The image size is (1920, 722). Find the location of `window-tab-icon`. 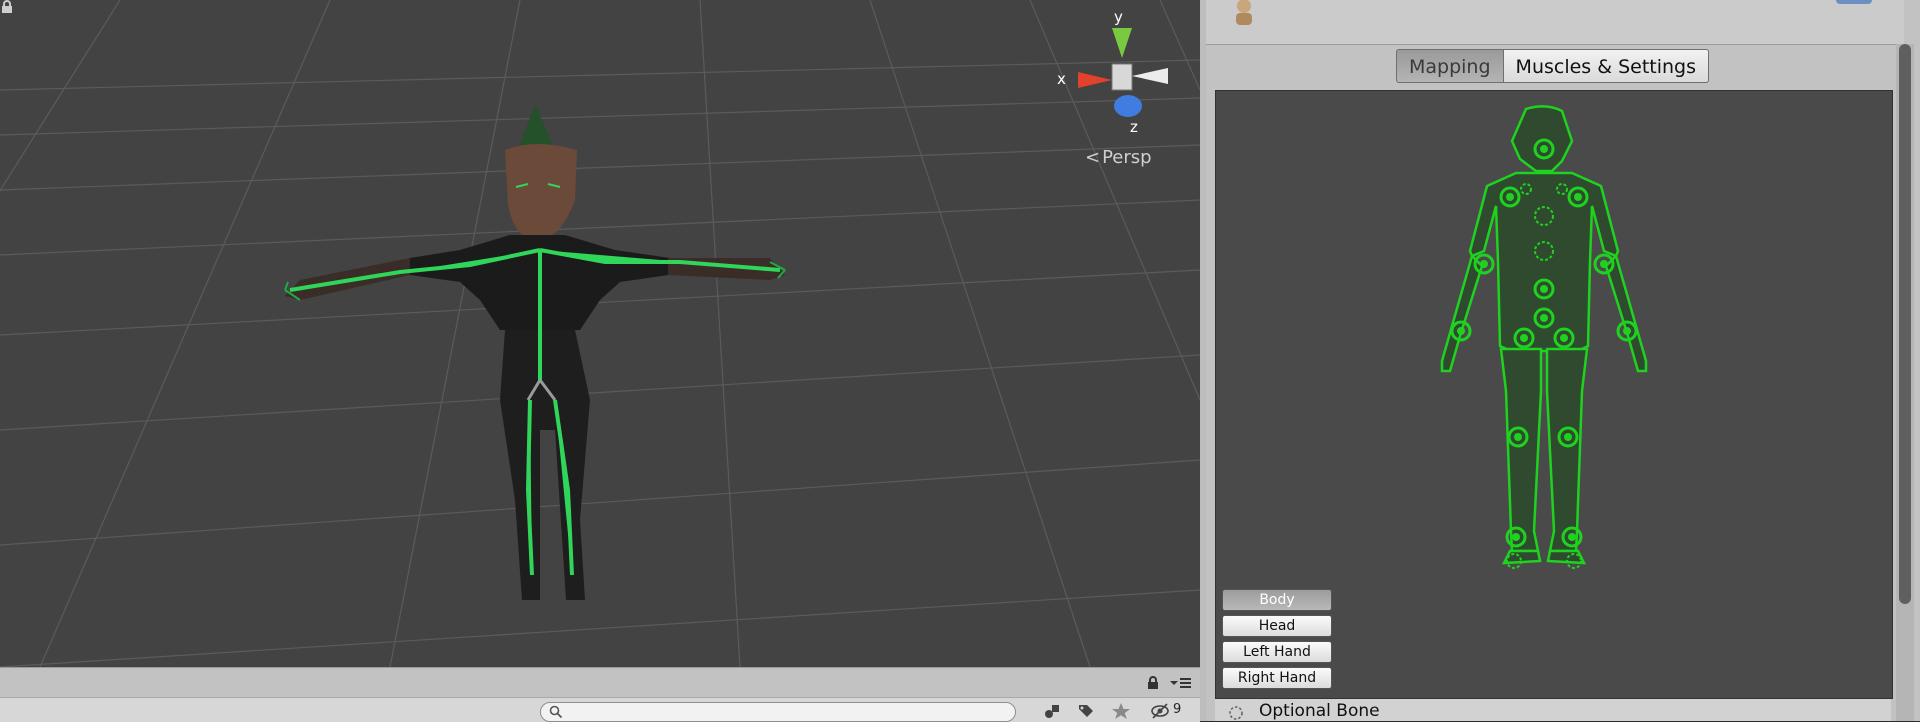

window-tab-icon is located at coordinates (1854, 2).